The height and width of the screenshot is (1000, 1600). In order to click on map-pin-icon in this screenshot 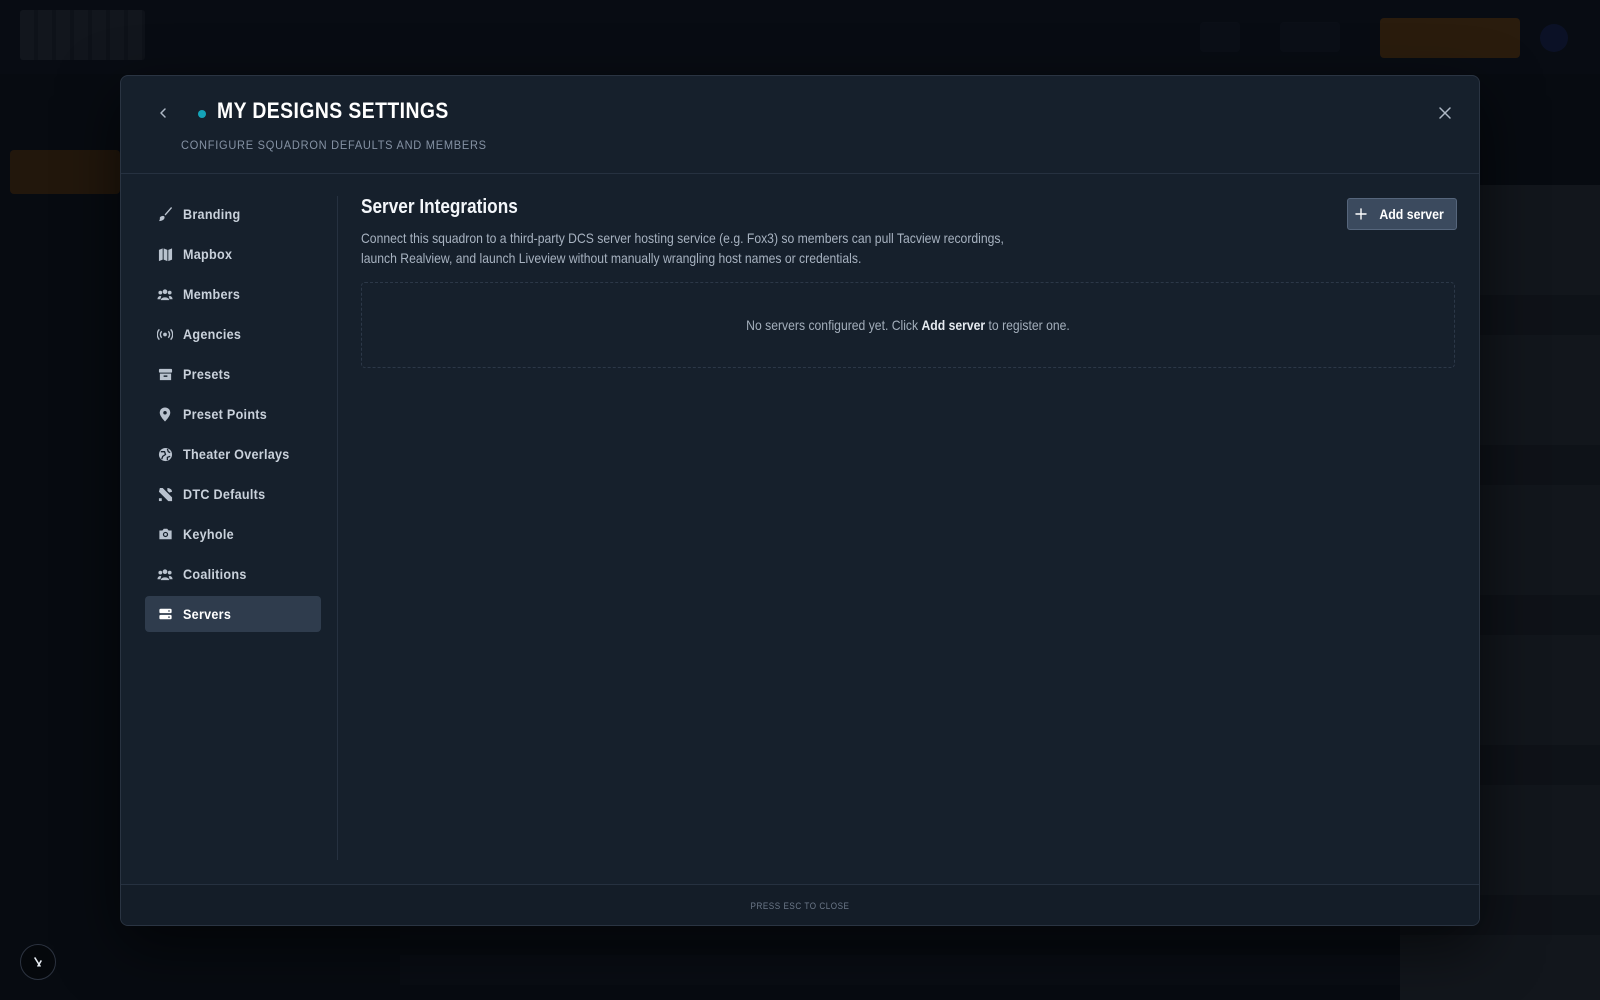, I will do `click(165, 414)`.